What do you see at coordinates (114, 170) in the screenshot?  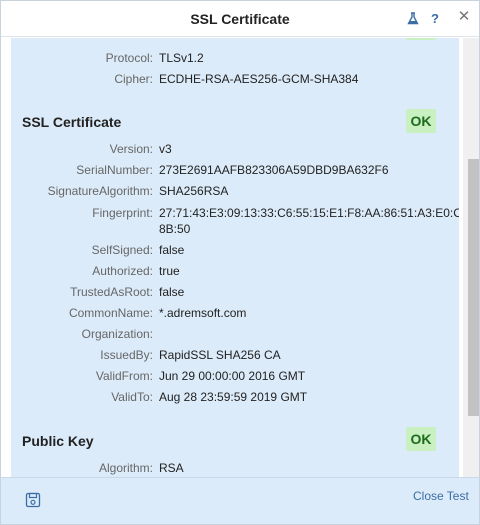 I see `detail-label: SerialNumber:` at bounding box center [114, 170].